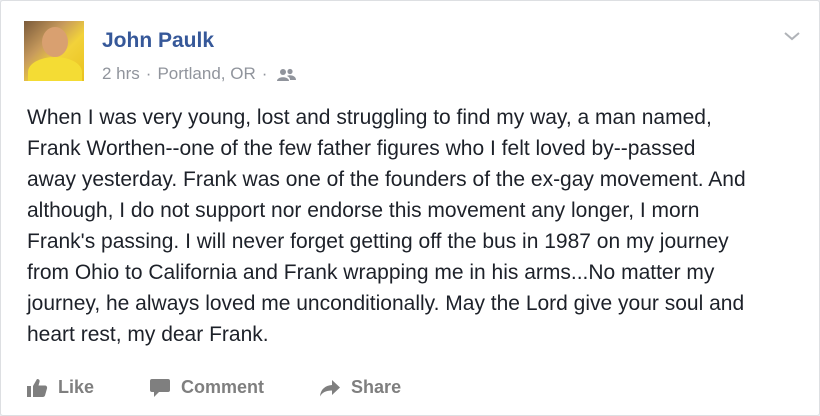 This screenshot has width=820, height=416. I want to click on avatar-face, so click(55, 42).